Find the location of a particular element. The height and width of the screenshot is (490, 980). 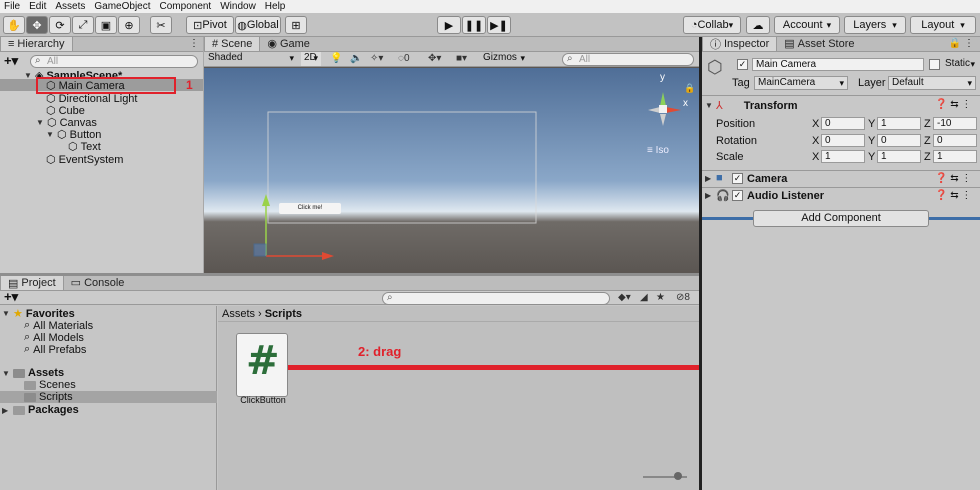

tab-scene: # Scene is located at coordinates (232, 44).